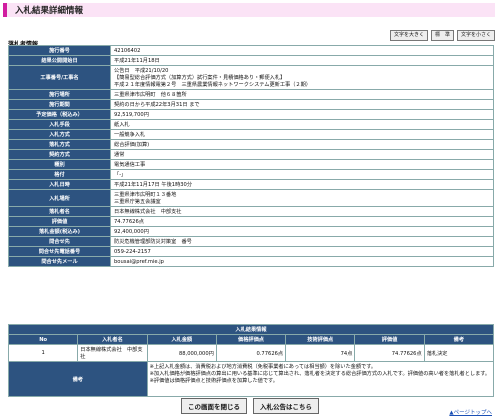  What do you see at coordinates (459, 339) in the screenshot?
I see `col-note: 備考` at bounding box center [459, 339].